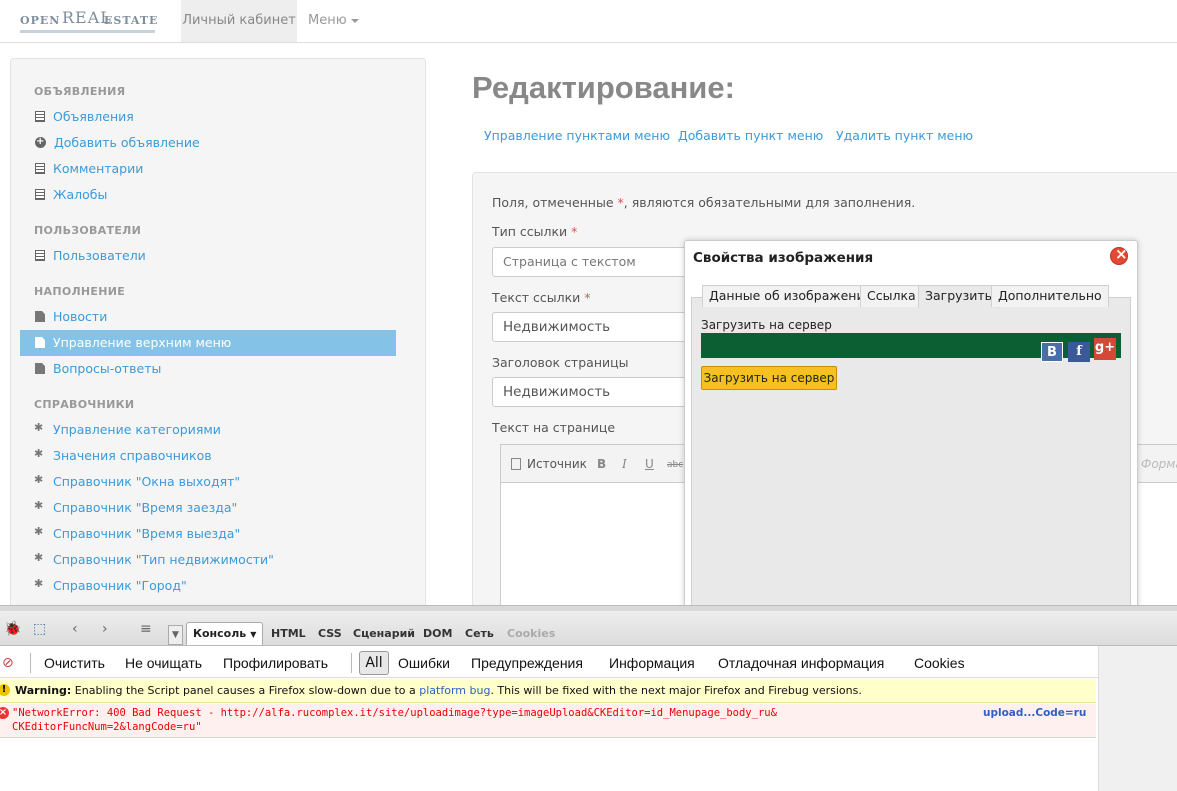 This screenshot has width=1177, height=791. What do you see at coordinates (649, 464) in the screenshot?
I see `editor-underline-button: U` at bounding box center [649, 464].